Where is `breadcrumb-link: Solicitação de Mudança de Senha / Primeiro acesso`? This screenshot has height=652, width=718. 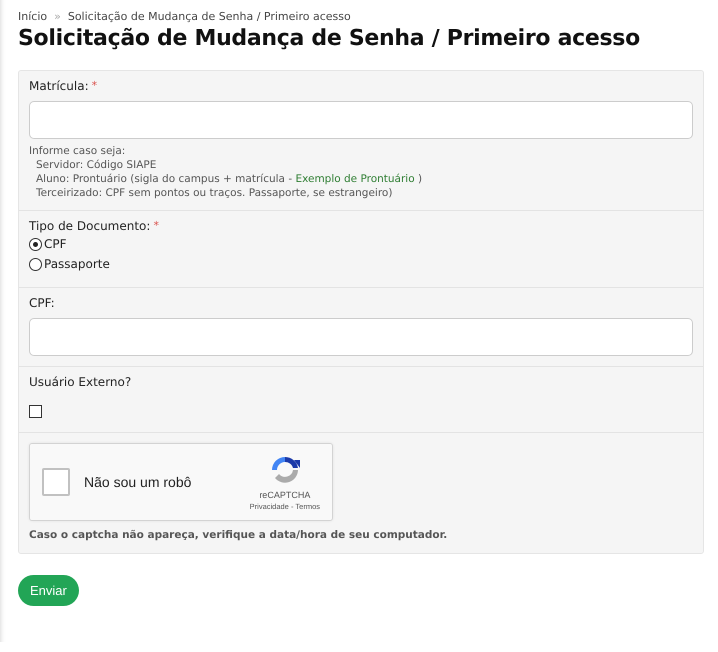 breadcrumb-link: Solicitação de Mudança de Senha / Primeiro acesso is located at coordinates (209, 16).